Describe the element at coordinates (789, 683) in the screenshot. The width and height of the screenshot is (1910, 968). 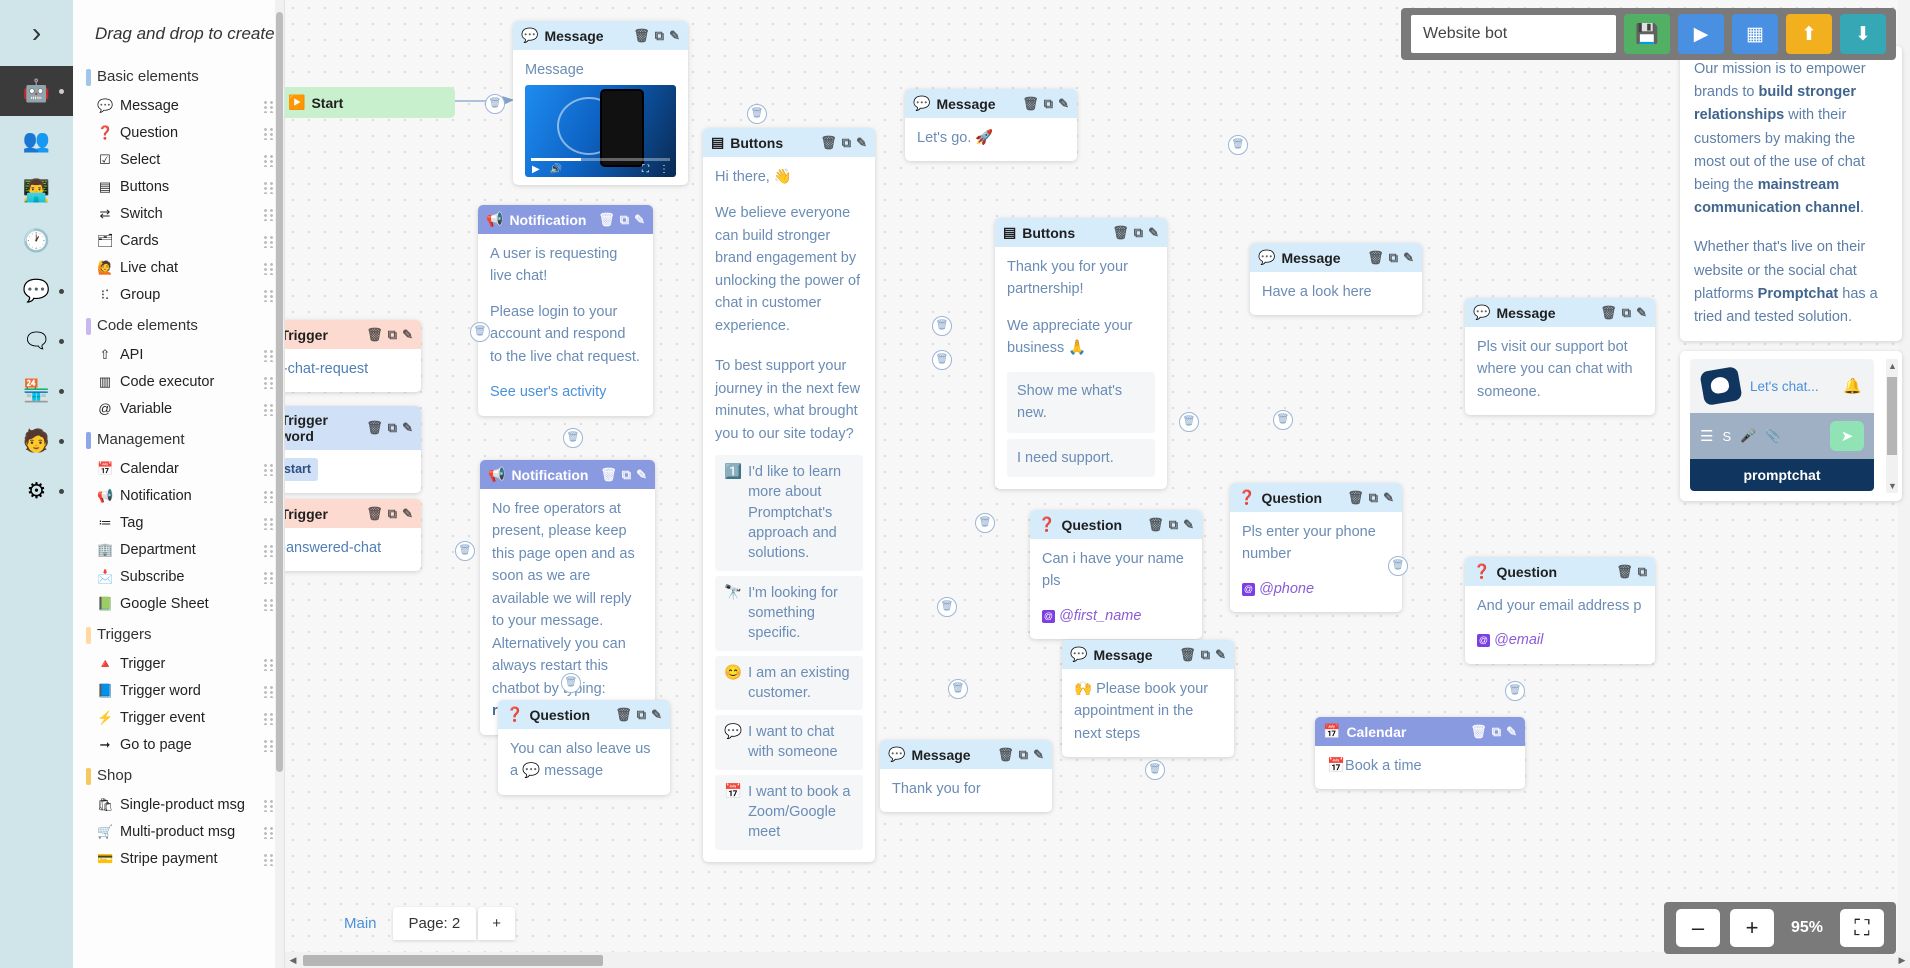
I see `choice-option: 😊 I am an existing customer.` at that location.